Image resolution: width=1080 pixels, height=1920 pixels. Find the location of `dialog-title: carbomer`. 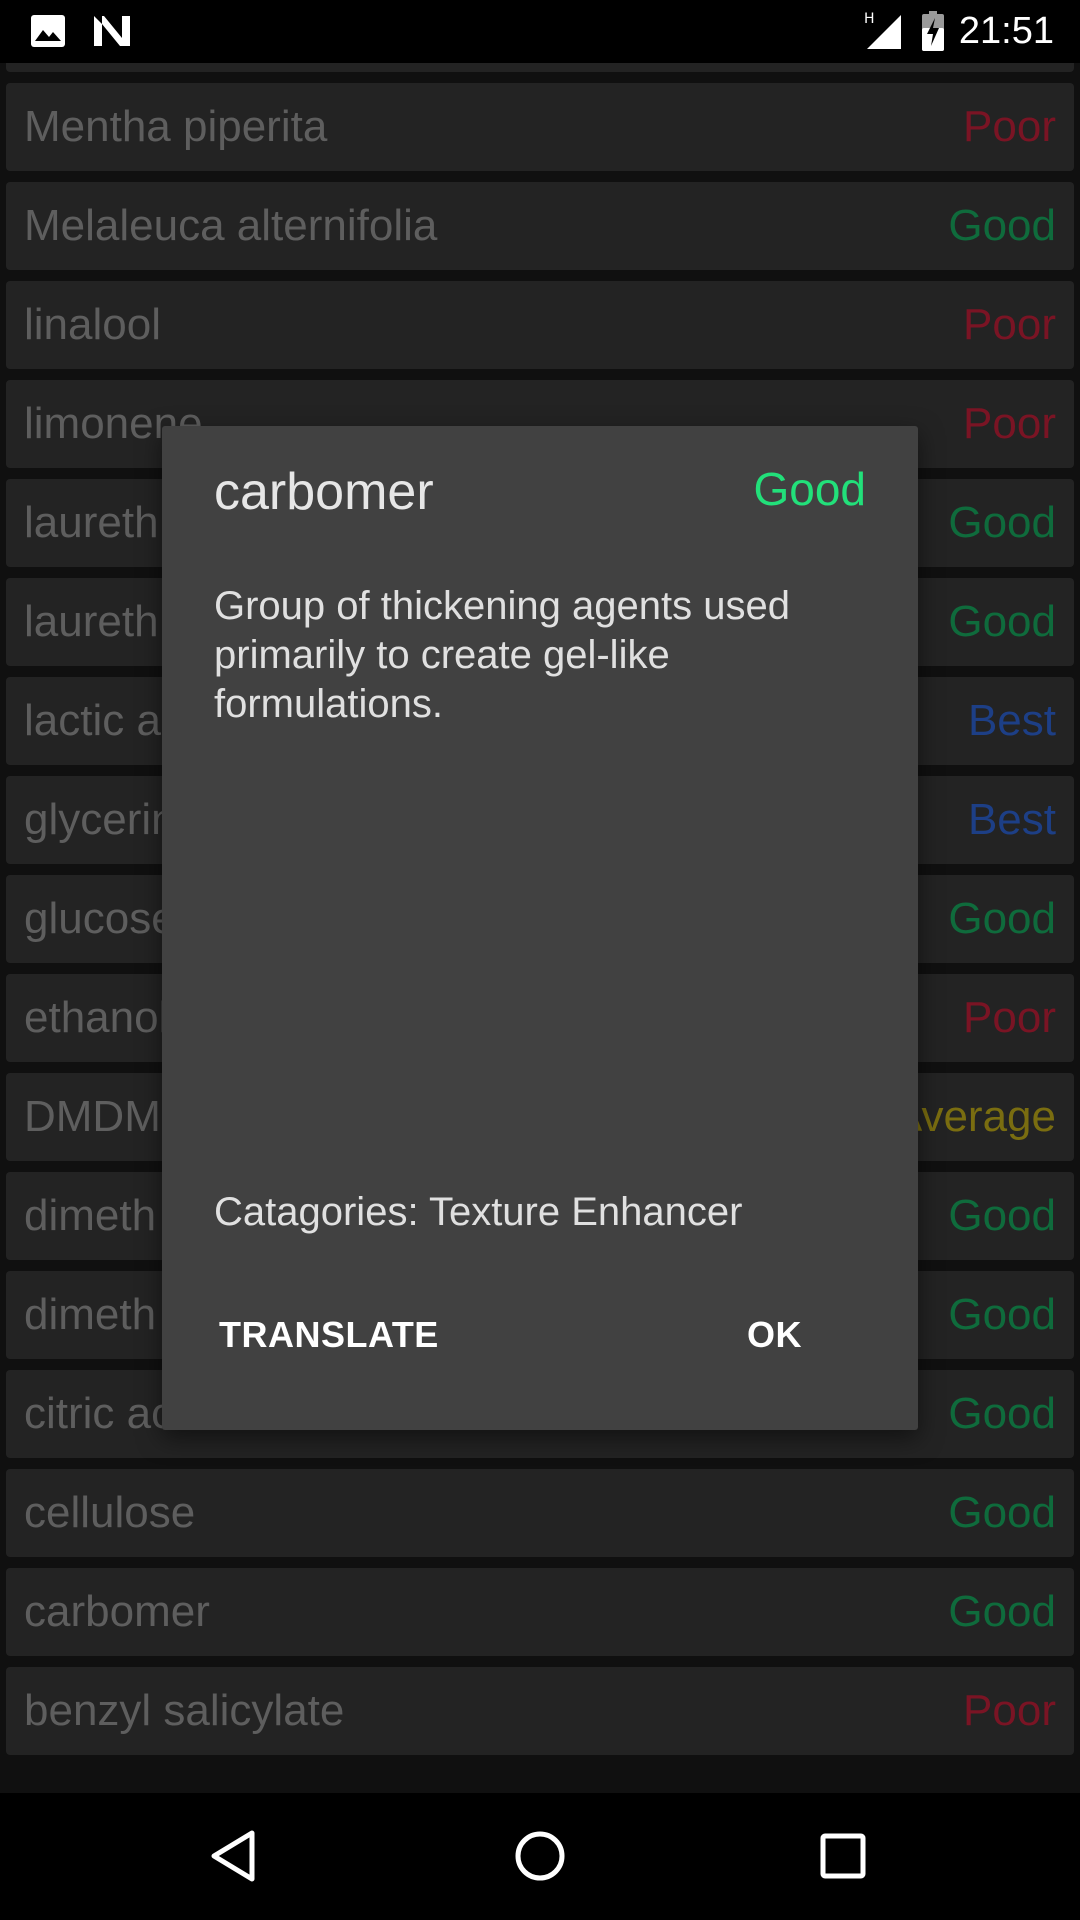

dialog-title: carbomer is located at coordinates (324, 492).